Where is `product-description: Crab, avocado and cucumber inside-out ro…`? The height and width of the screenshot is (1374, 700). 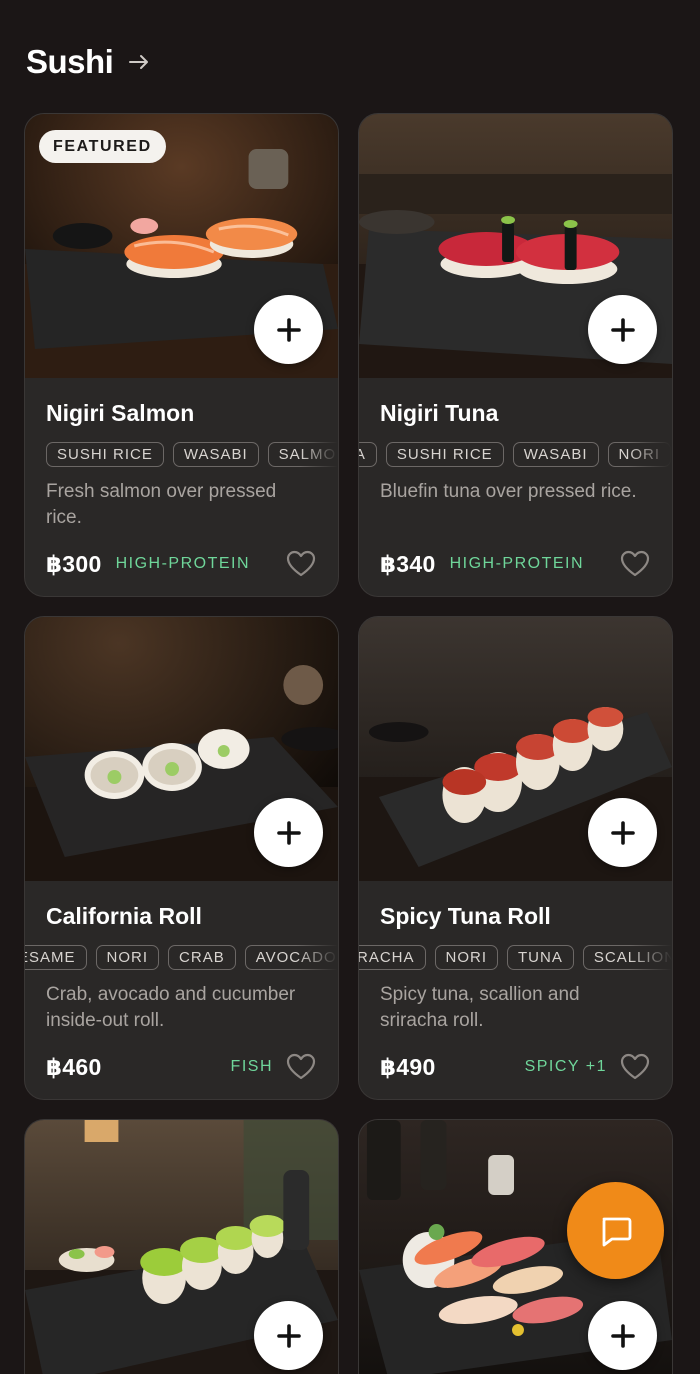 product-description: Crab, avocado and cucumber inside-out ro… is located at coordinates (171, 1007).